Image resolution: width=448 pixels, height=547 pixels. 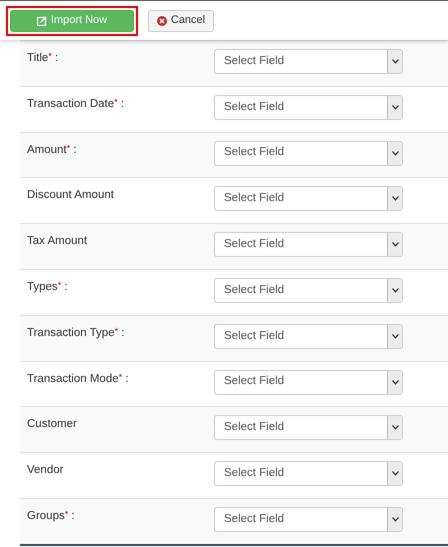 What do you see at coordinates (161, 21) in the screenshot?
I see `close-icon` at bounding box center [161, 21].